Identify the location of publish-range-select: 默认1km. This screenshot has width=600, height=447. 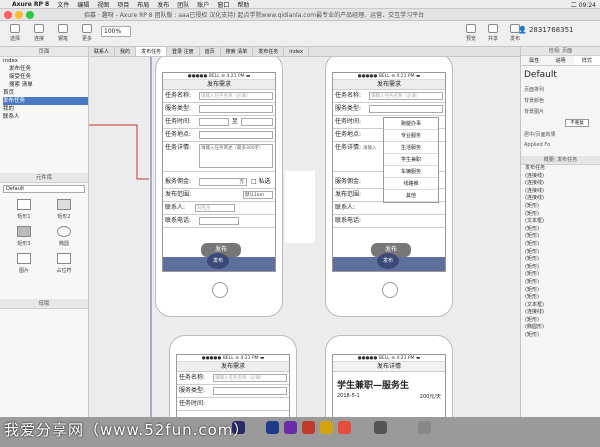
(258, 195).